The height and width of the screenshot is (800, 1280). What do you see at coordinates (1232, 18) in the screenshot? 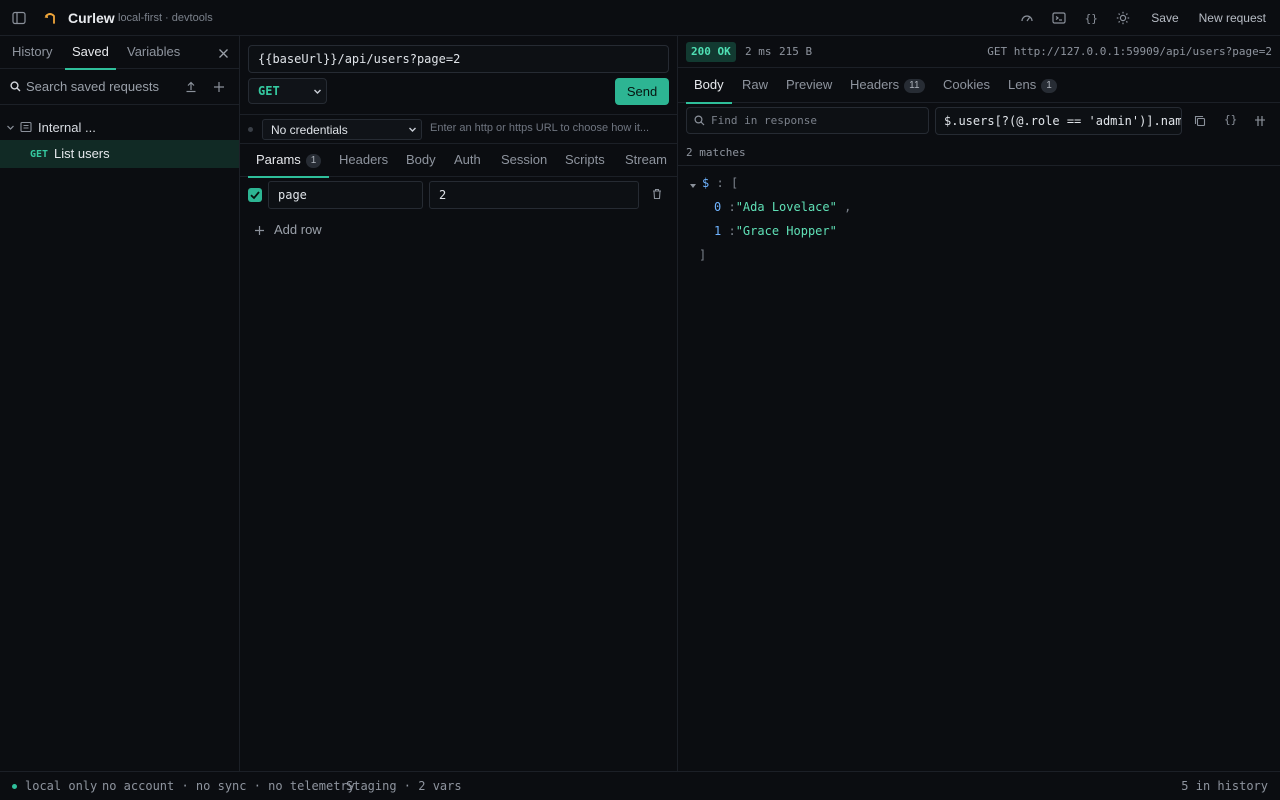
I see `new-request-button: New request` at bounding box center [1232, 18].